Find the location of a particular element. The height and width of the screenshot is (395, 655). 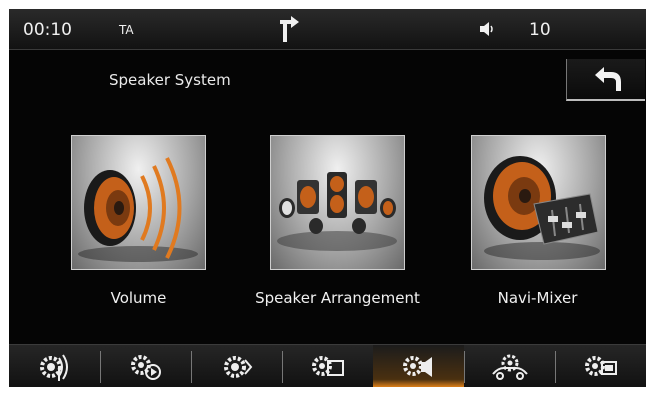

tab-vehicle-settings is located at coordinates (509, 366).